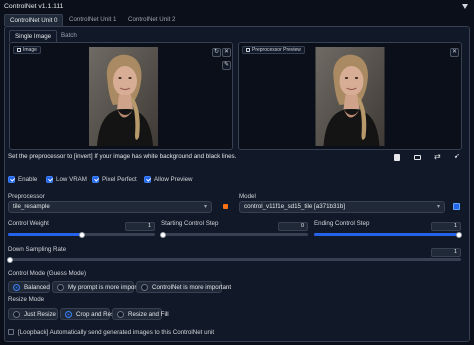 This screenshot has width=474, height=345. What do you see at coordinates (49, 179) in the screenshot?
I see `low-vram-checkbox` at bounding box center [49, 179].